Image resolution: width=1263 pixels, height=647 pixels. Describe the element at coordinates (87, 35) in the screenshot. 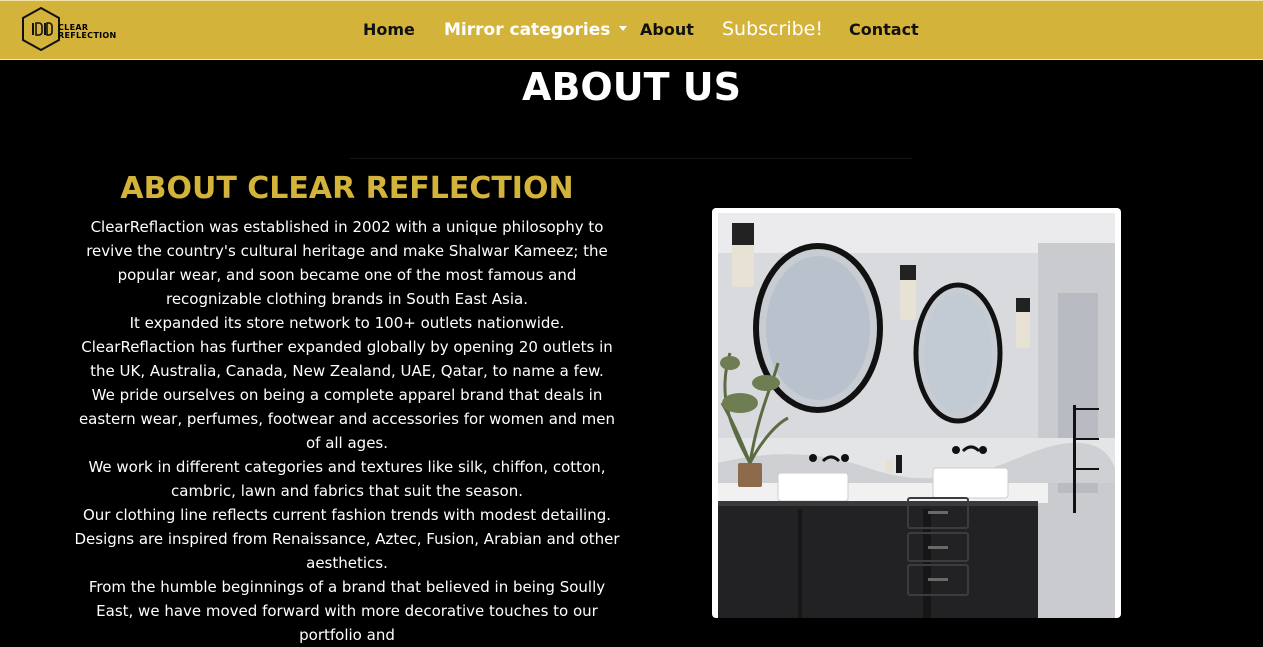

I see `logo-line-reflection: REFLECTION` at that location.